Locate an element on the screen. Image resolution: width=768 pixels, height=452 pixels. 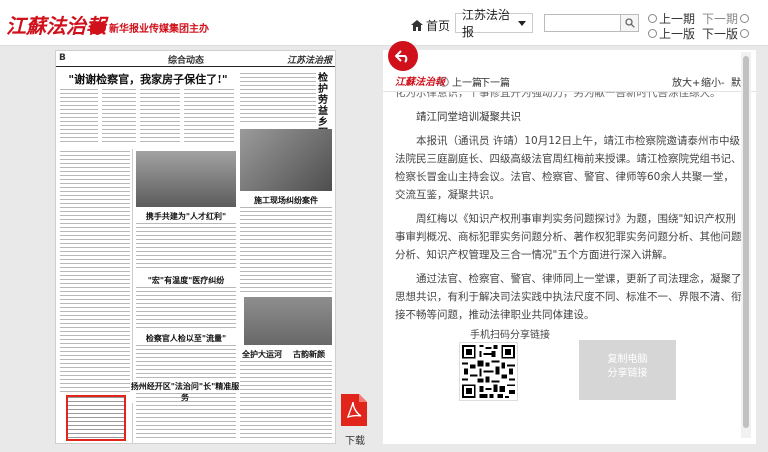
scrollbar-thumb is located at coordinates (746, 242).